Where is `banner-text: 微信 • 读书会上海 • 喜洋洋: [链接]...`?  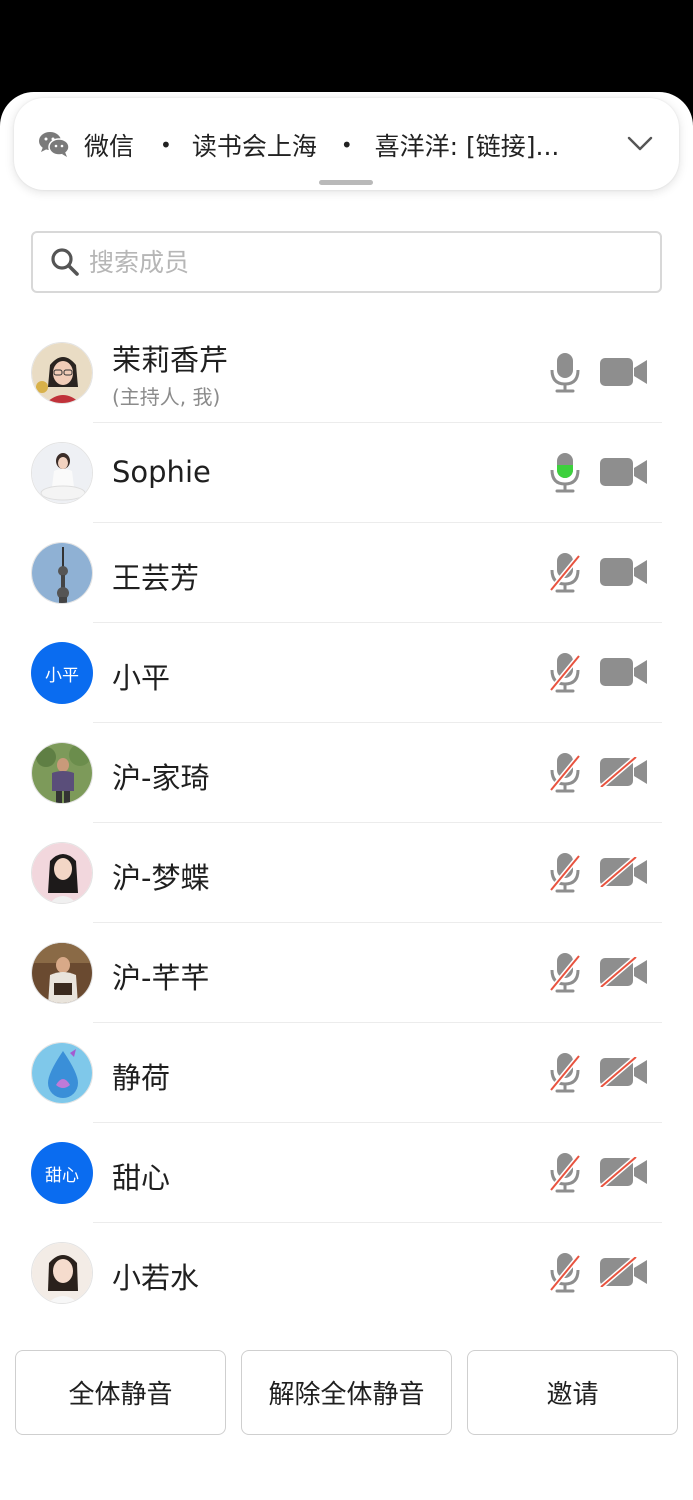 banner-text: 微信 • 读书会上海 • 喜洋洋: [链接]... is located at coordinates (344, 145).